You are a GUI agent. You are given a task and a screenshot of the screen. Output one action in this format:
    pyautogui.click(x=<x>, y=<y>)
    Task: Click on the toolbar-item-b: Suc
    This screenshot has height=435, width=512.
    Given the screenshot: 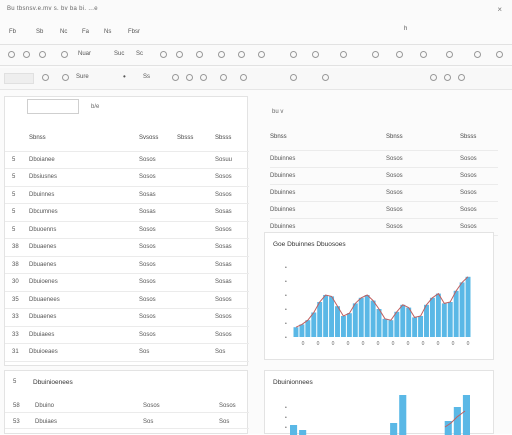 What is the action you would take?
    pyautogui.click(x=119, y=54)
    